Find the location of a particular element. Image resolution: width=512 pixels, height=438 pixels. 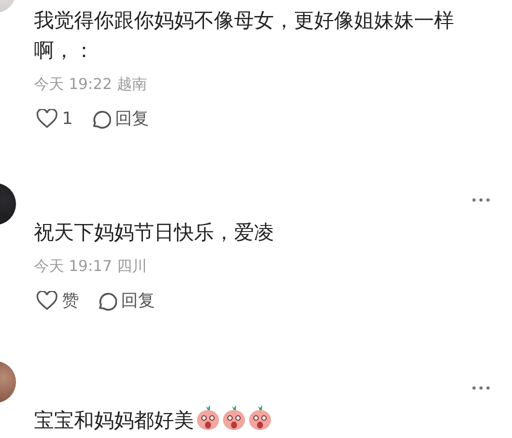

like-button: 赞 is located at coordinates (57, 301).